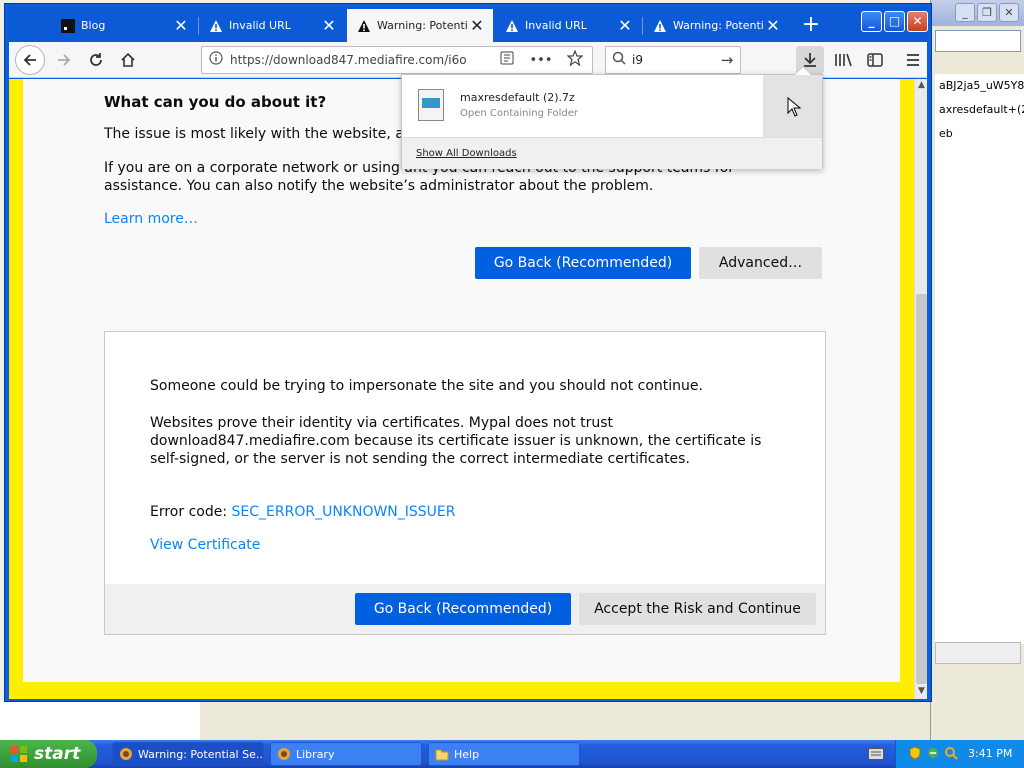 The height and width of the screenshot is (768, 1024). What do you see at coordinates (519, 113) in the screenshot?
I see `download-status-text: Open Containing Folder` at bounding box center [519, 113].